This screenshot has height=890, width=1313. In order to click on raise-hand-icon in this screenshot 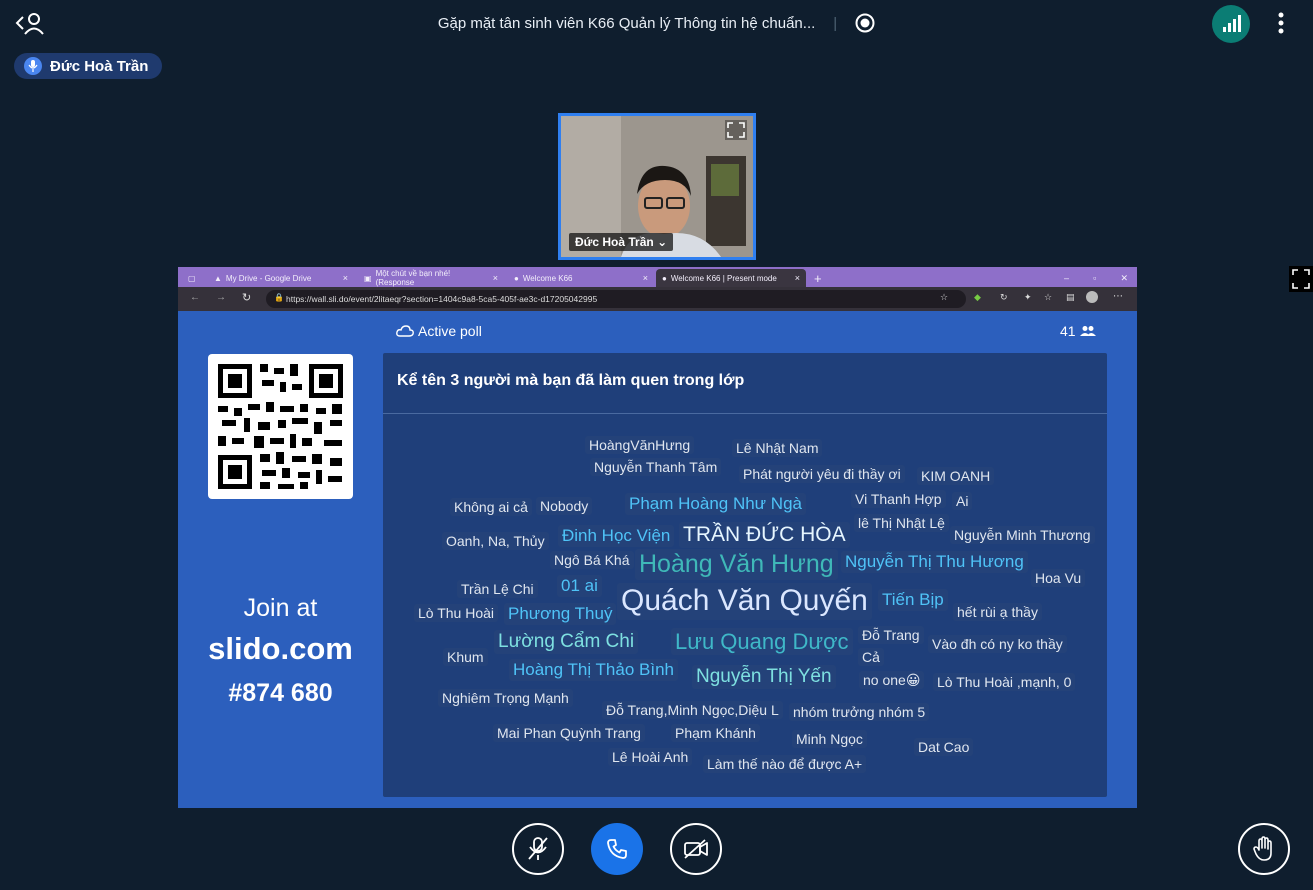, I will do `click(1262, 848)`.